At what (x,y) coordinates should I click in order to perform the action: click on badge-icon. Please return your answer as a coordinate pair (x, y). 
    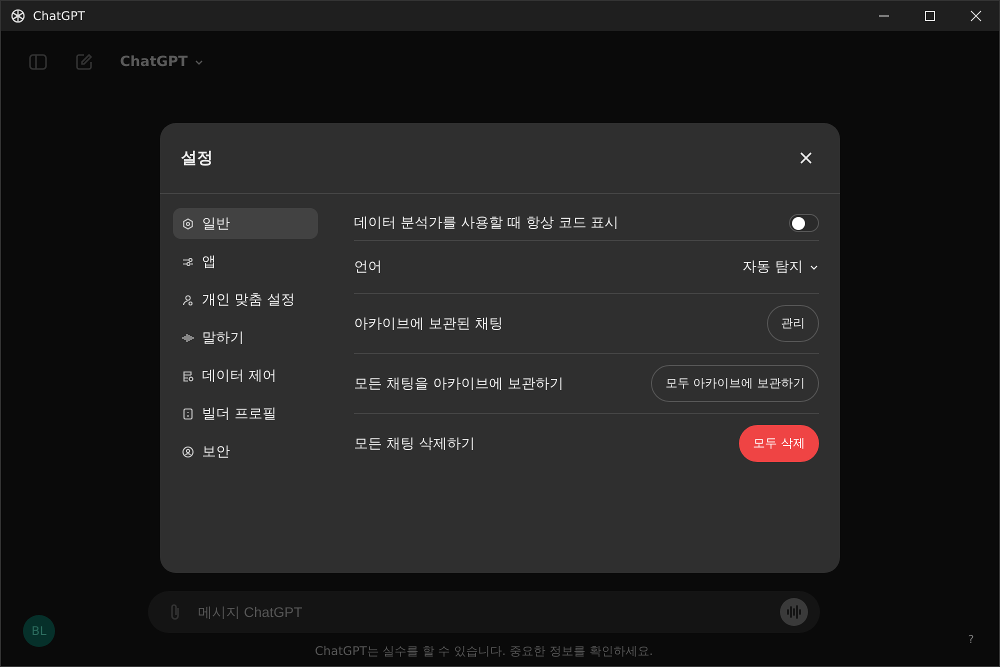
    Looking at the image, I should click on (188, 414).